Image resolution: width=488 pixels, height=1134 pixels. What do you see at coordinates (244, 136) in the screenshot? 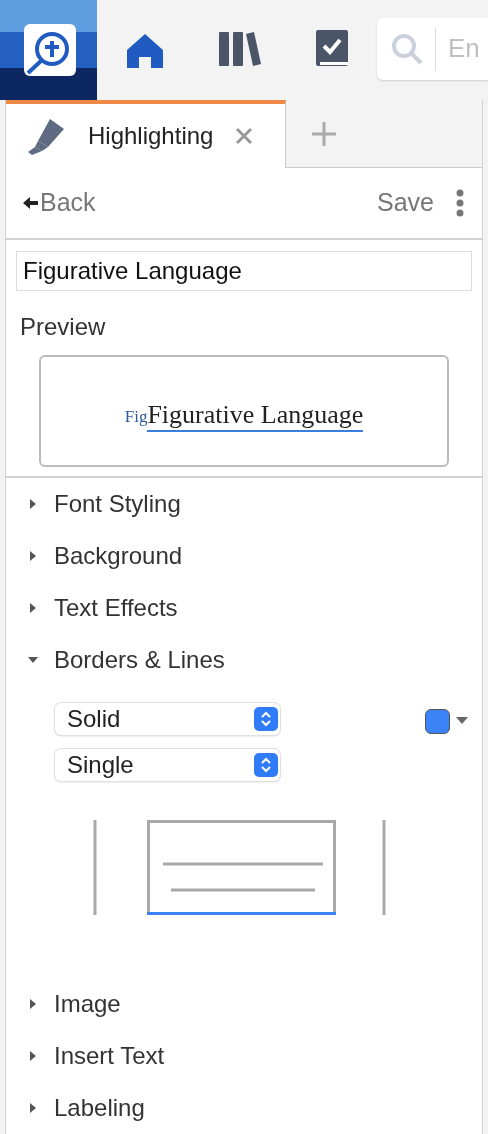
I see `close-icon` at bounding box center [244, 136].